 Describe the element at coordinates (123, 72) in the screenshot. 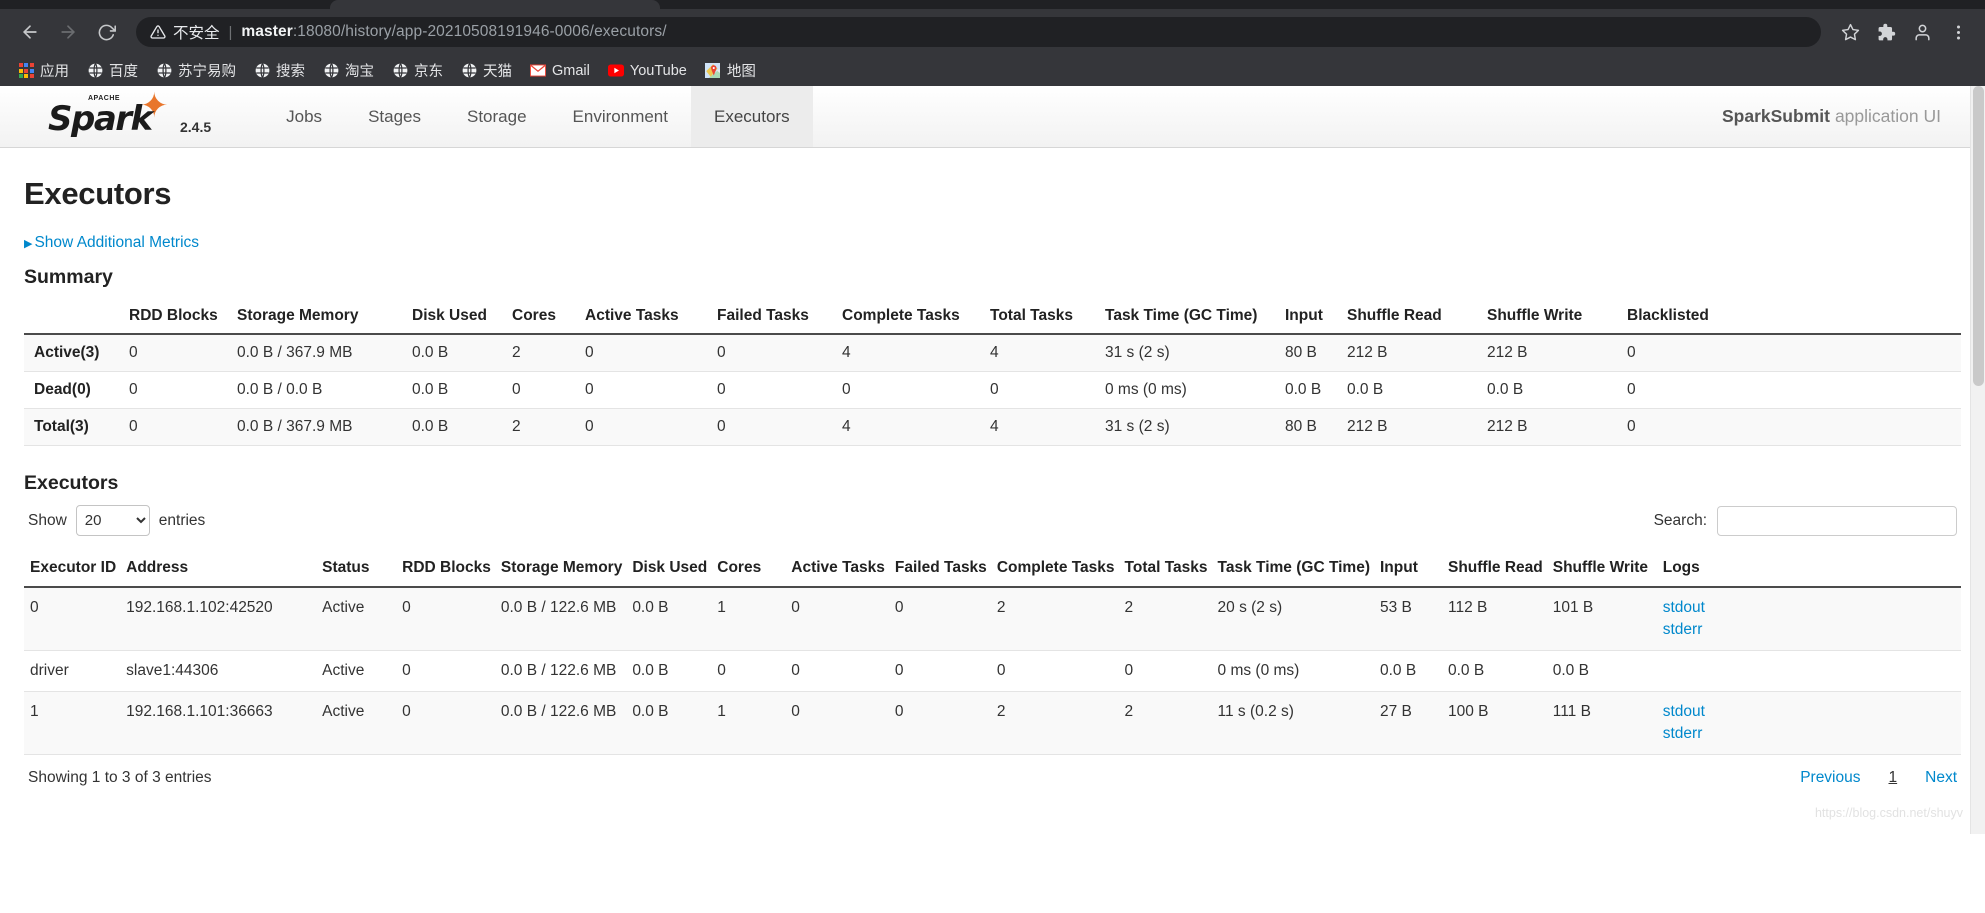

I see `bookmark-label: 百度` at that location.